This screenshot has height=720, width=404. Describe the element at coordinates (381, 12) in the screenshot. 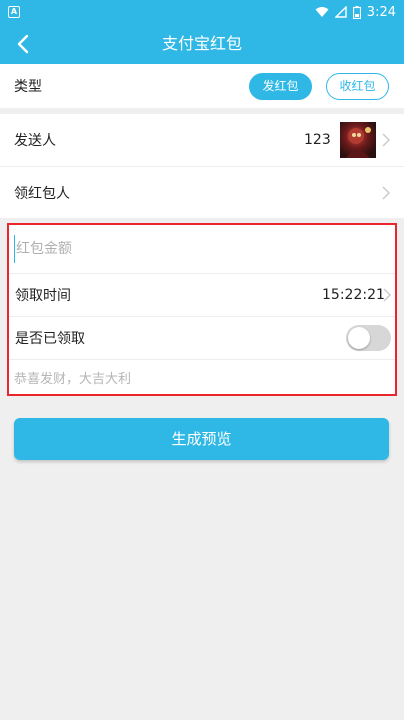

I see `status-time: 3:24` at that location.